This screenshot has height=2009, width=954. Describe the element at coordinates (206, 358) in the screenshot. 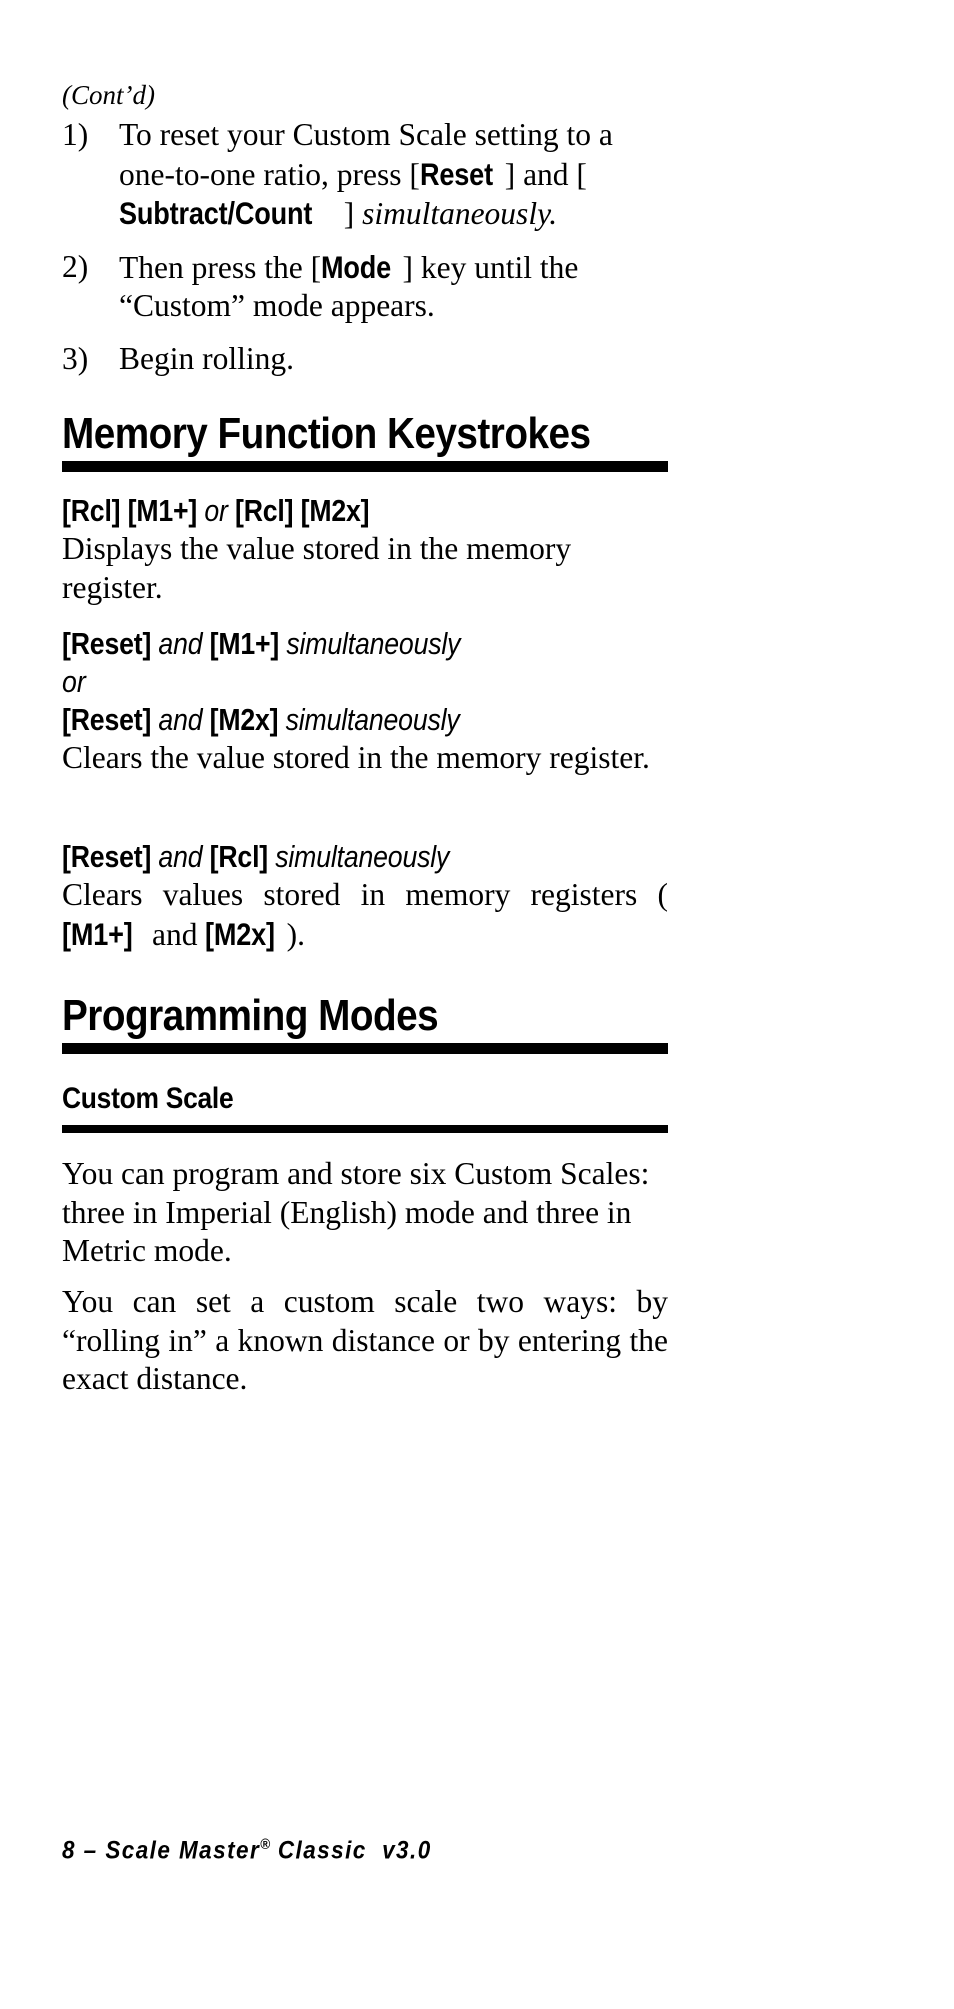

I see `step-run: Begin rolling.` at that location.